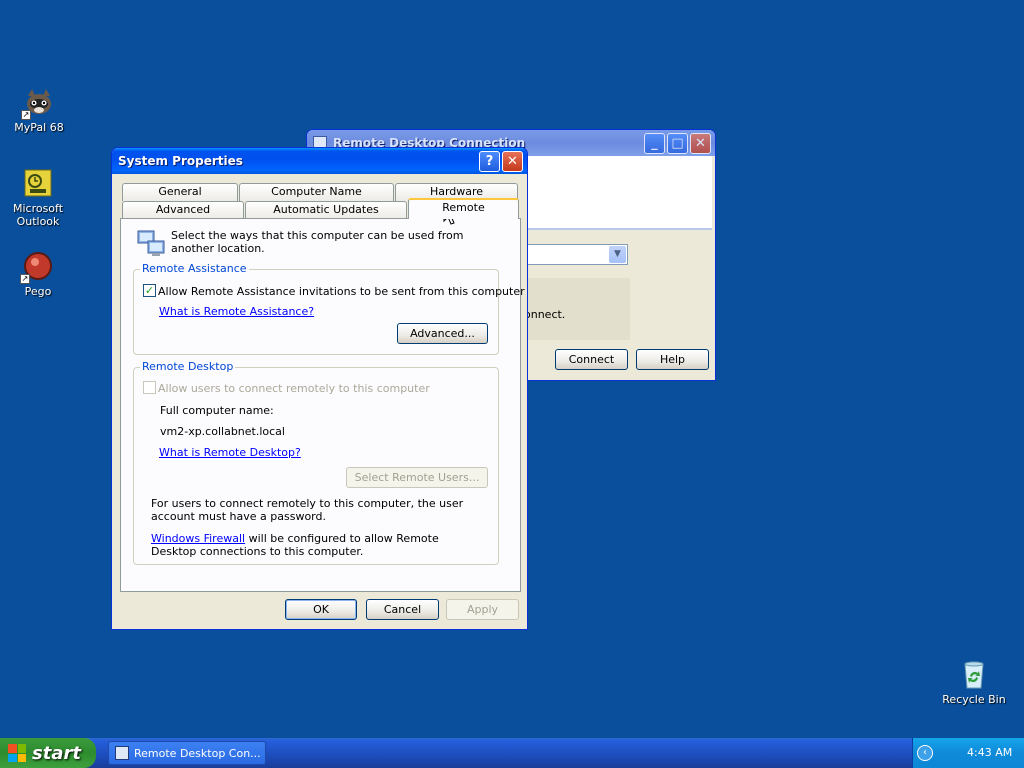 This screenshot has height=768, width=1024. Describe the element at coordinates (194, 268) in the screenshot. I see `remote-assistance-group-label: Remote Assistance` at that location.